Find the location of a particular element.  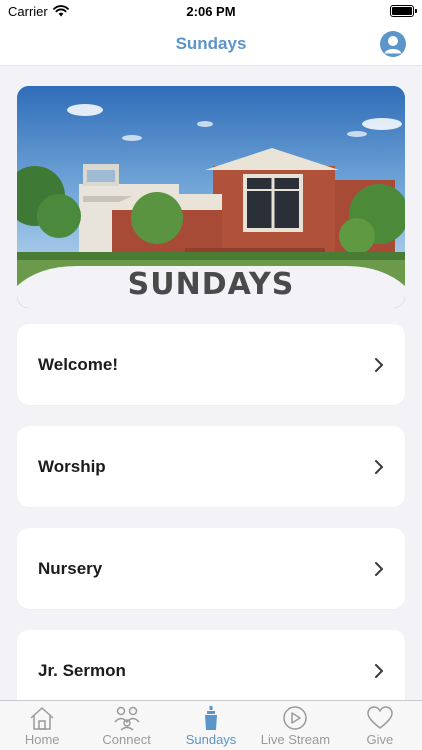

navigation-bar: Sundays is located at coordinates (211, 44).